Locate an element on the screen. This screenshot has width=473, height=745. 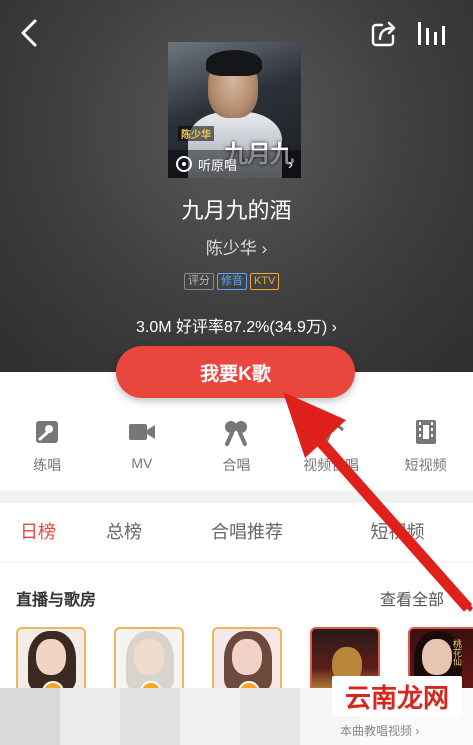
listen-original-button: 听原唱 › is located at coordinates (234, 164).